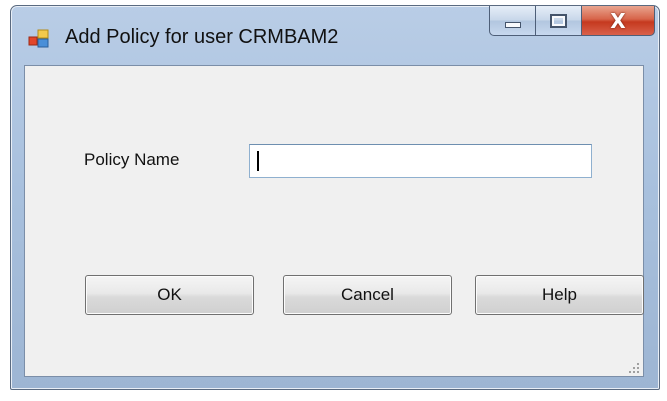 This screenshot has width=667, height=401. I want to click on cancel-button: Cancel, so click(367, 295).